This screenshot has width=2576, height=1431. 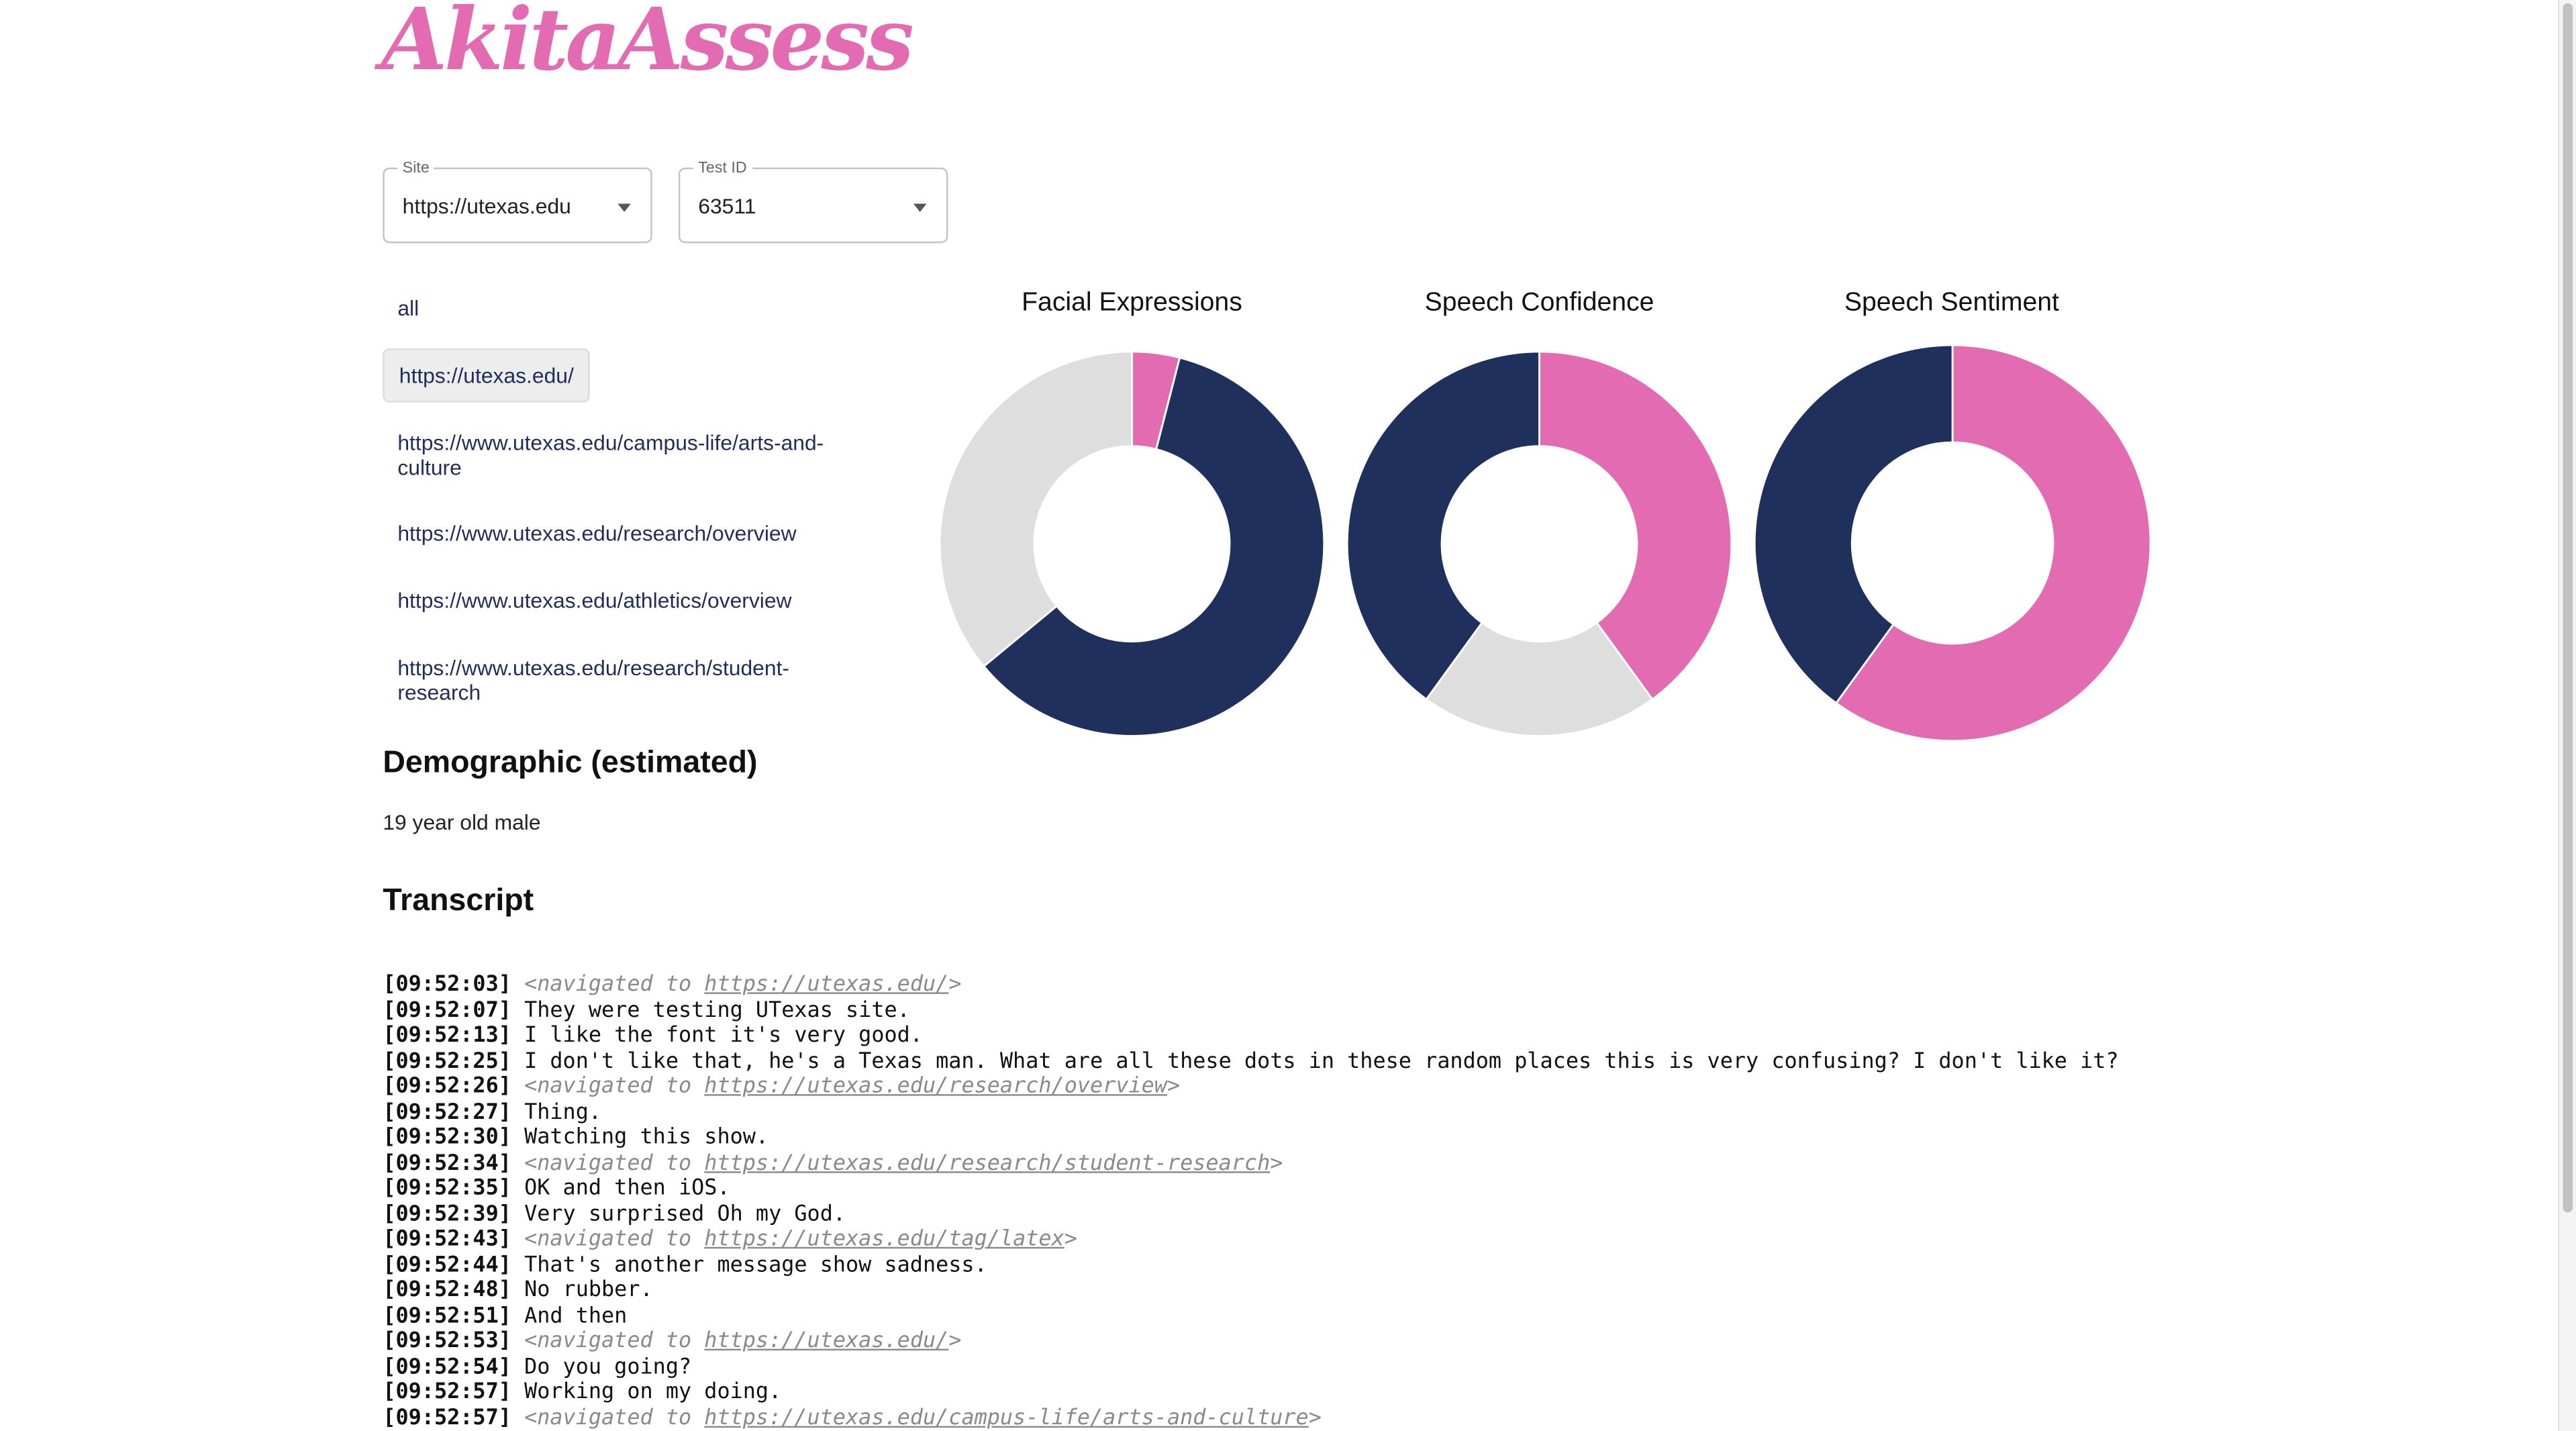 What do you see at coordinates (717, 1010) in the screenshot?
I see `transcript-text: They were testing UTexas site.` at bounding box center [717, 1010].